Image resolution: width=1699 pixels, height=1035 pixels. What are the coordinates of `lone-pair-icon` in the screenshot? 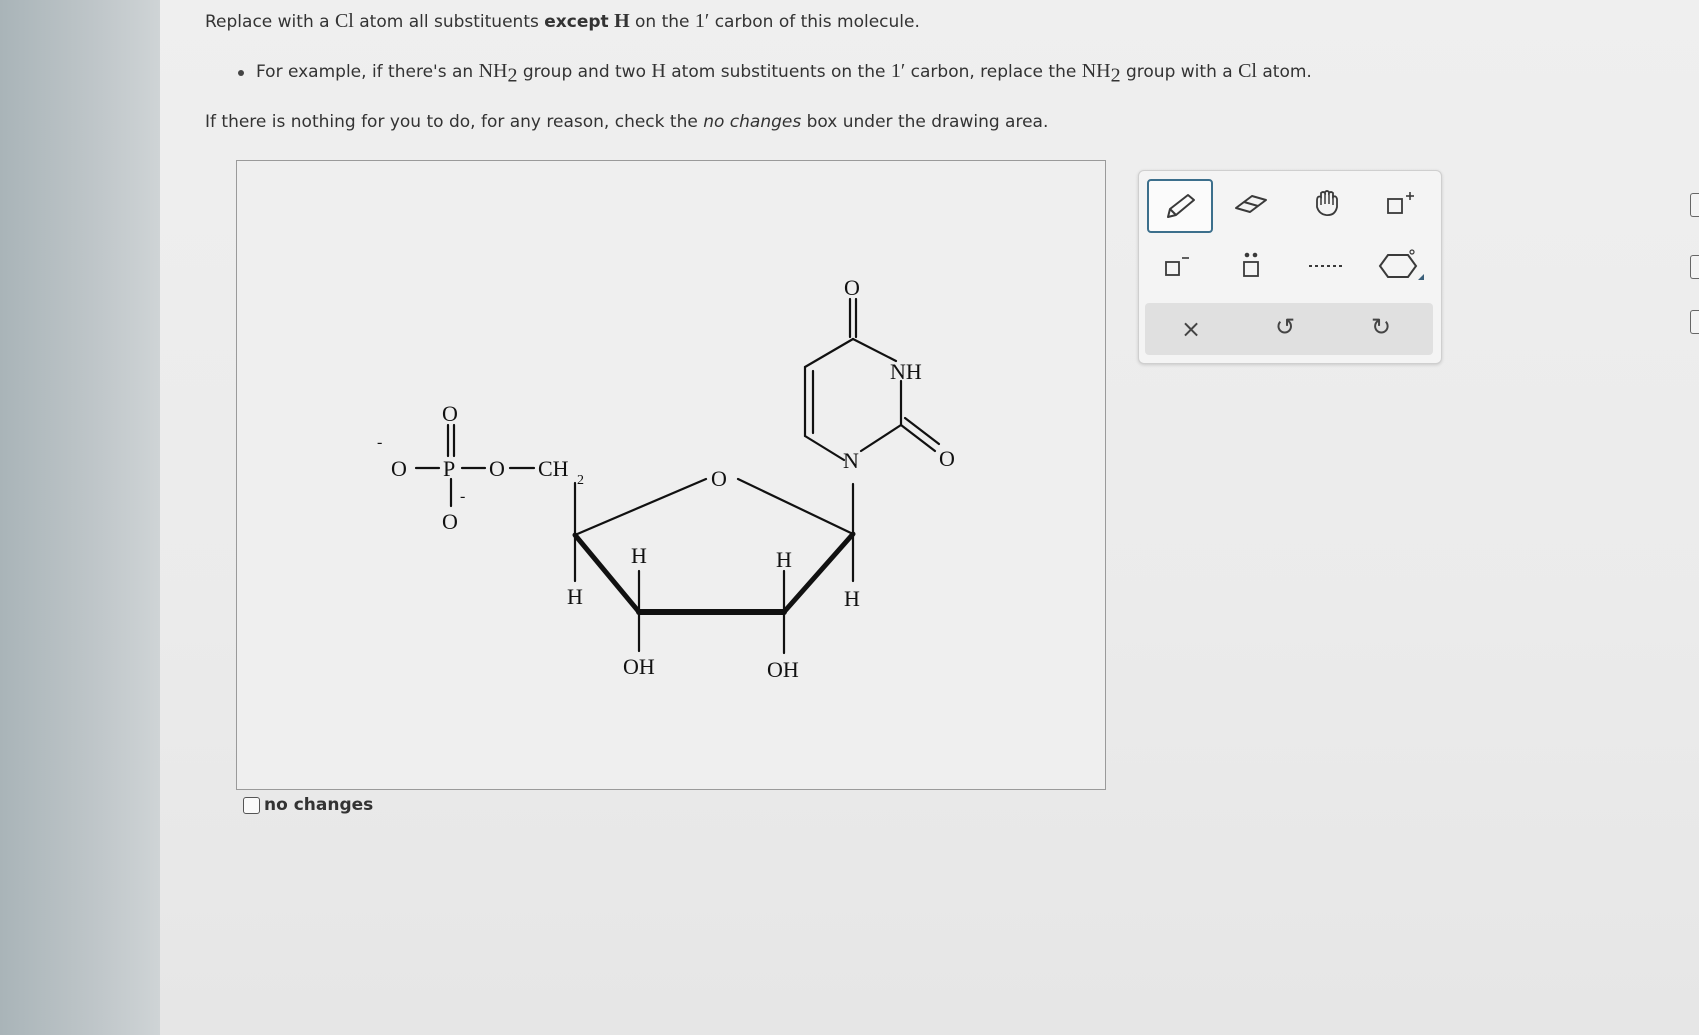 It's located at (1251, 264).